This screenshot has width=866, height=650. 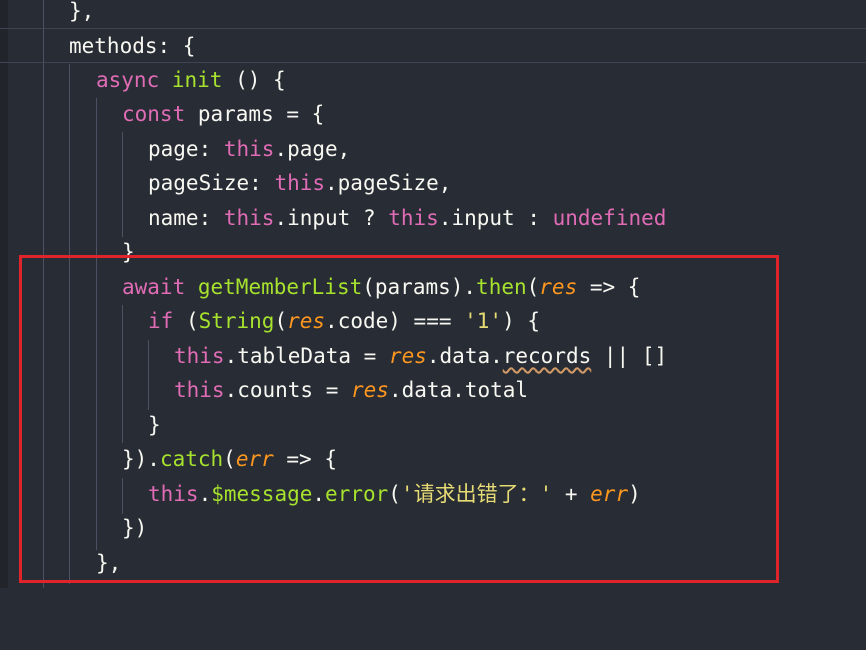 What do you see at coordinates (186, 149) in the screenshot?
I see `code-token: page:` at bounding box center [186, 149].